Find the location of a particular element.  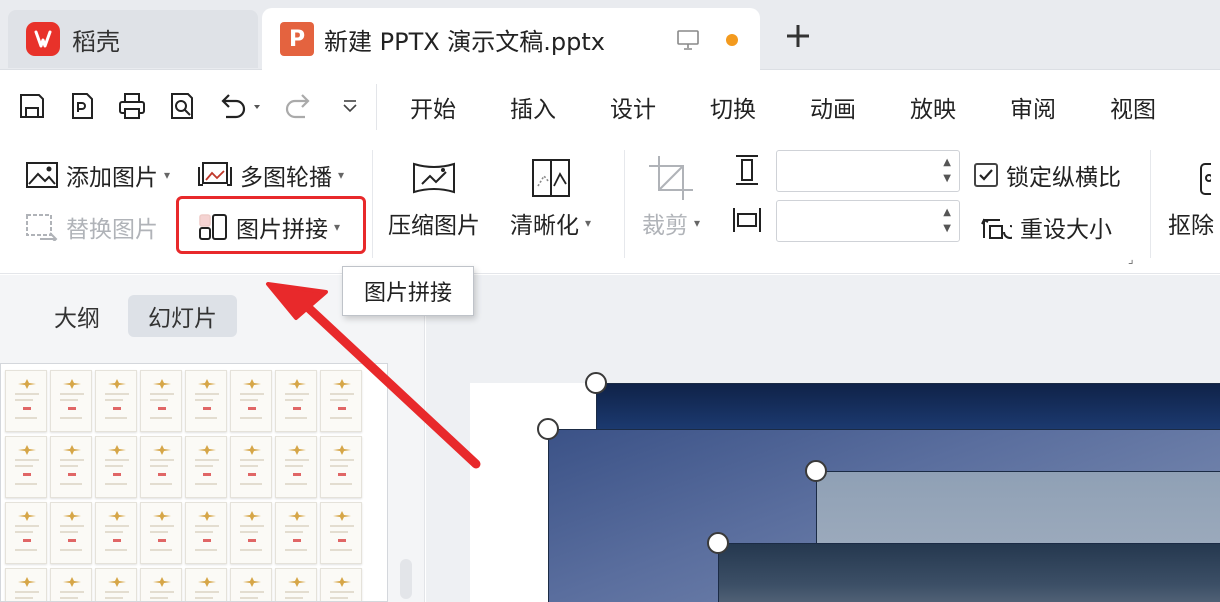

print-icon is located at coordinates (132, 106).